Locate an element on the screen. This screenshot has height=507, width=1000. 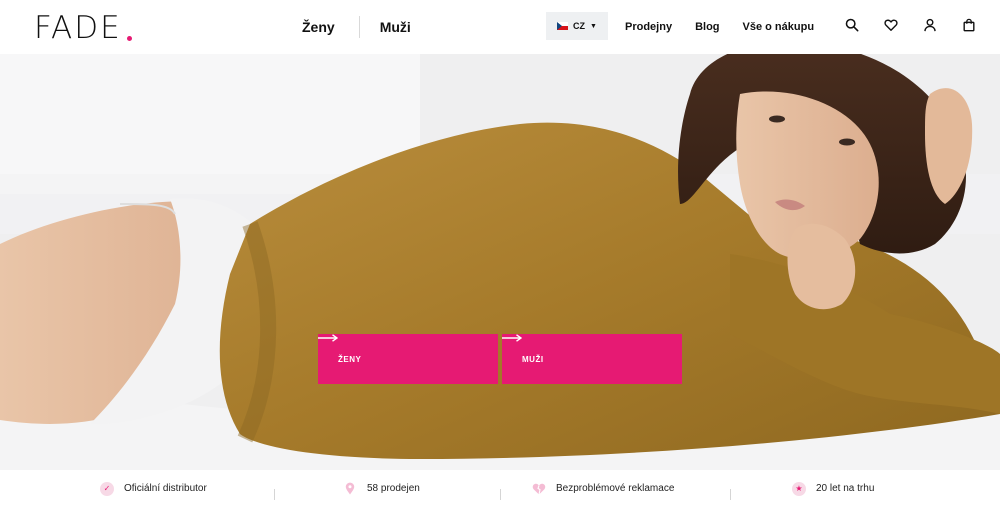
shop-women-button: ŽENY is located at coordinates (408, 359).